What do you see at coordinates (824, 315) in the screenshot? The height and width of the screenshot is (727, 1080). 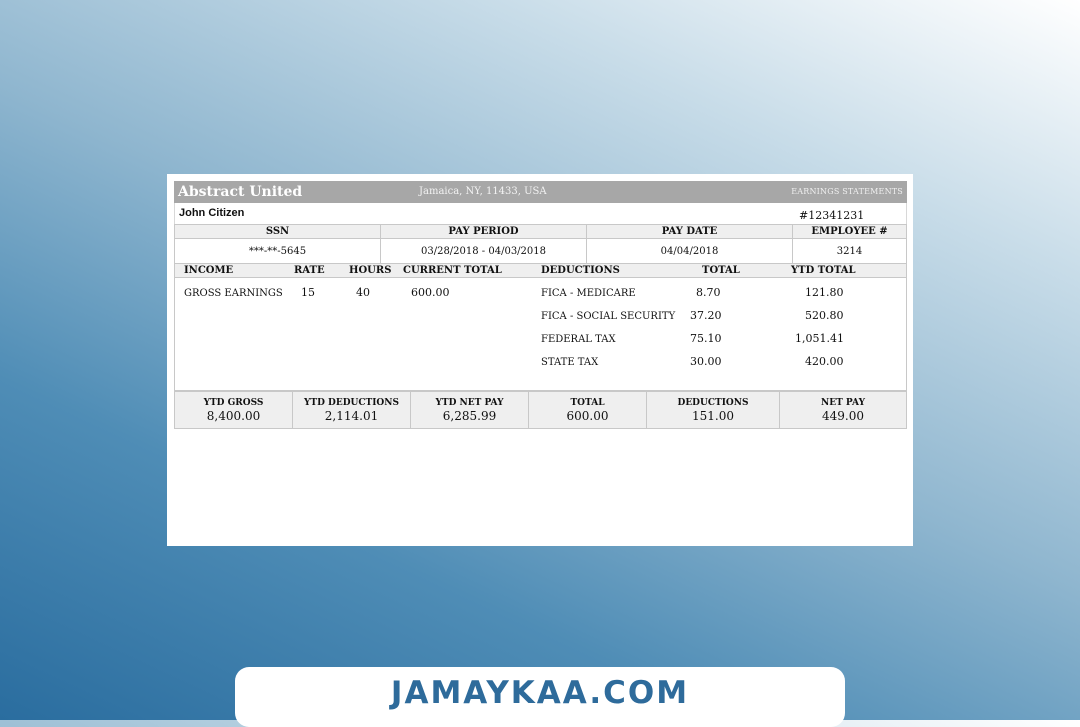 I see `deduction-ytd: 520.80` at bounding box center [824, 315].